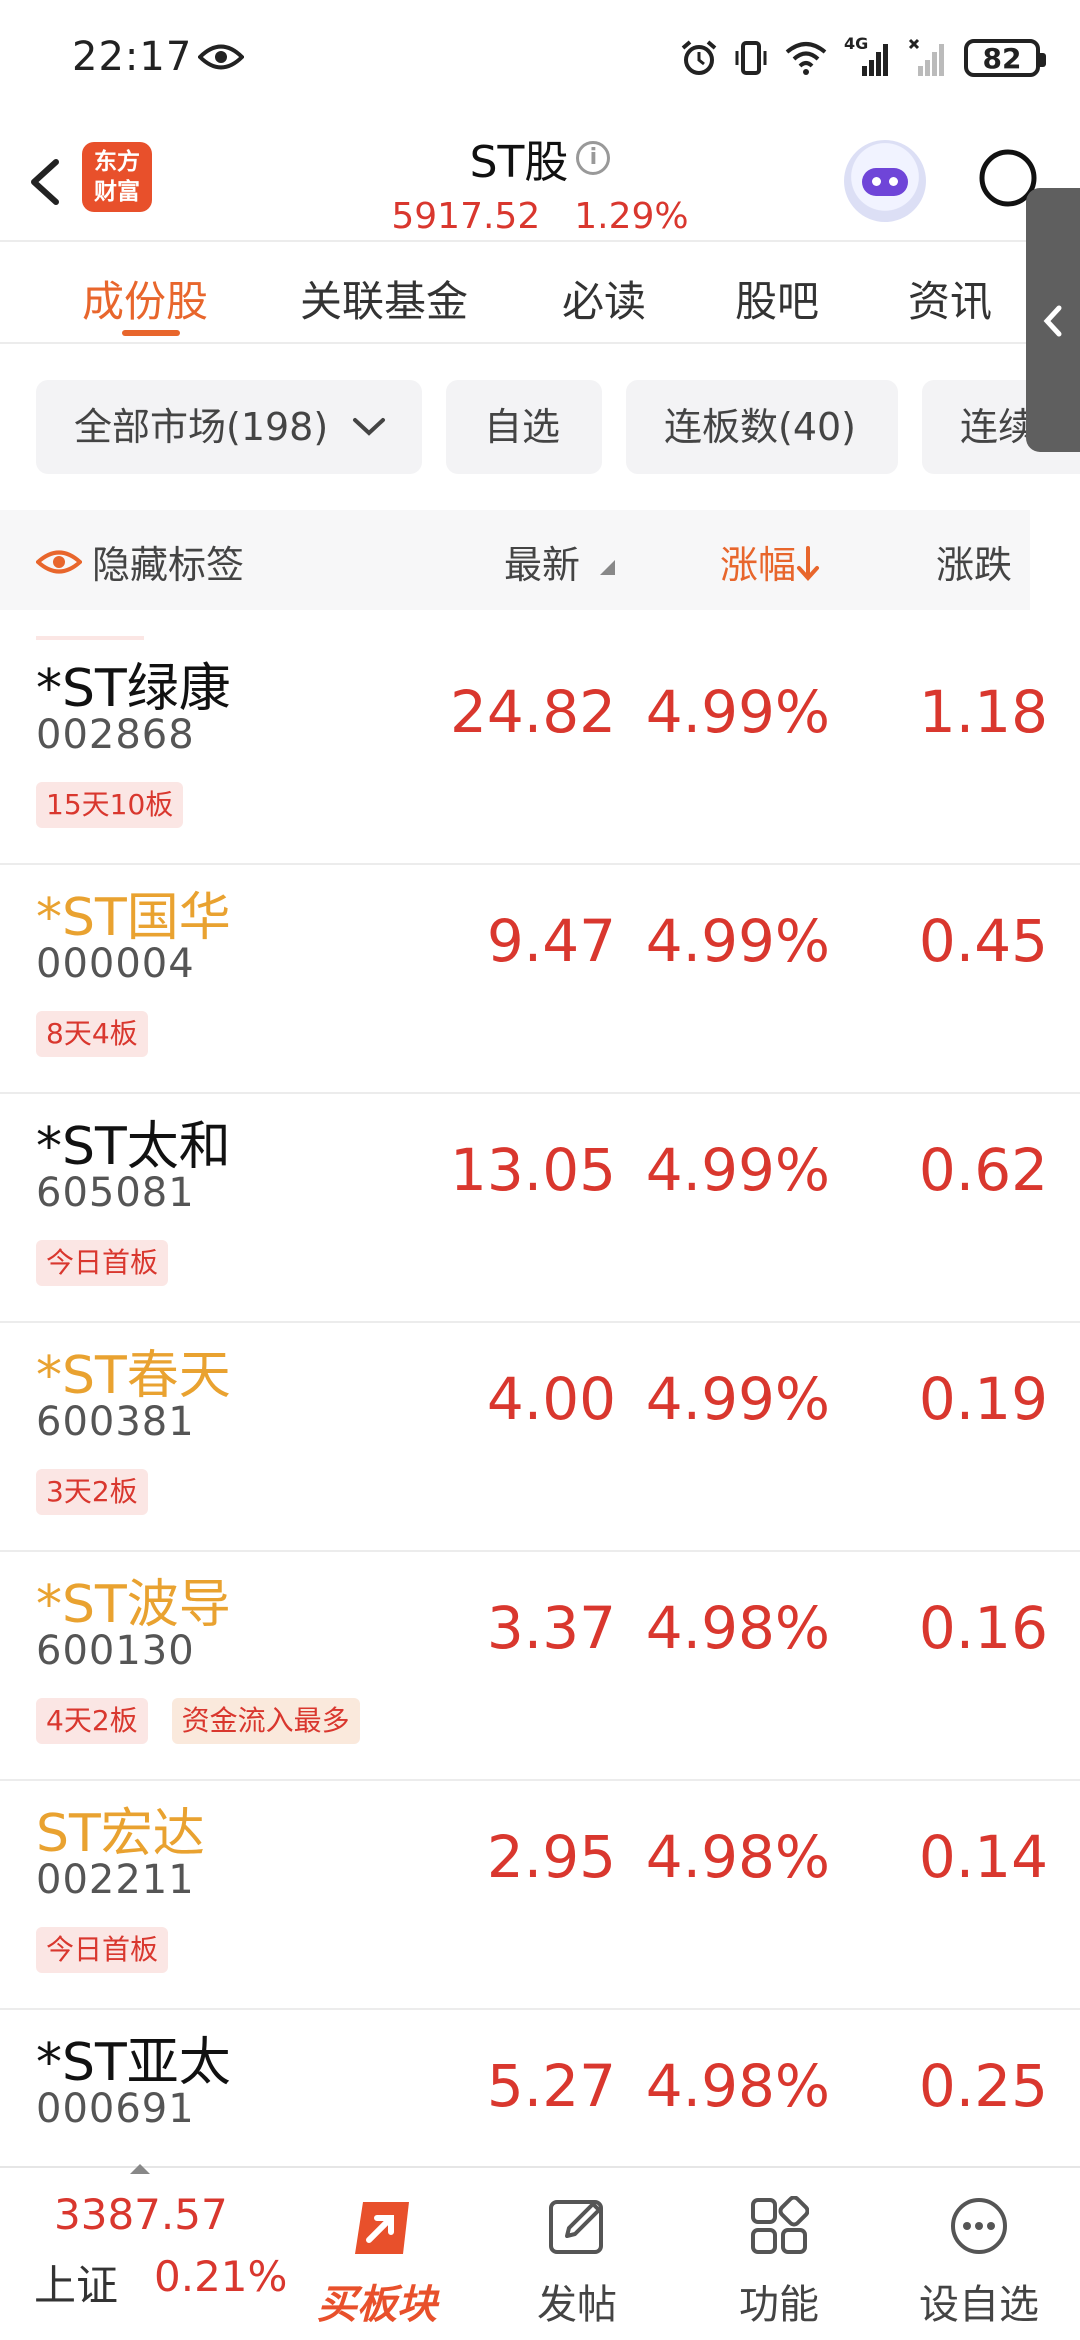 The image size is (1080, 2340). Describe the element at coordinates (168, 565) in the screenshot. I see `hide-tags-label: 隐藏标签` at that location.